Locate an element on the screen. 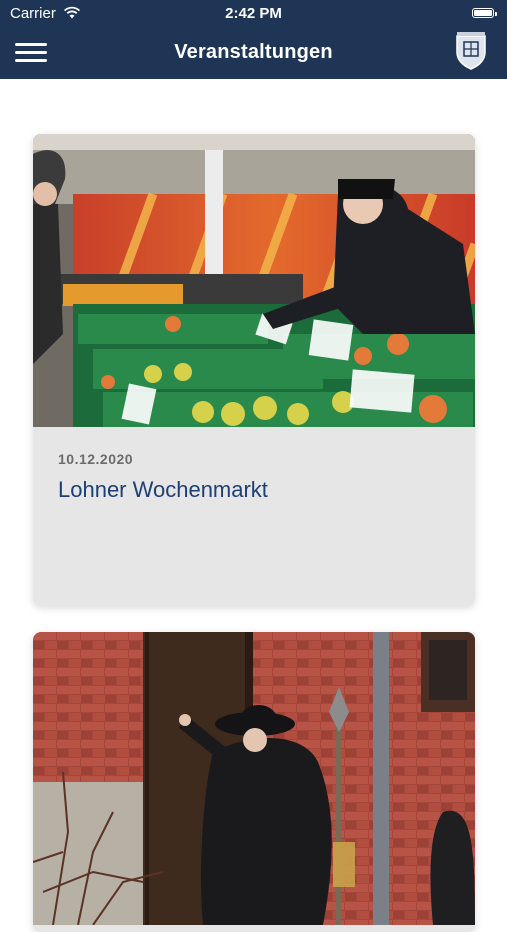 Image resolution: width=507 pixels, height=932 pixels. event-meta: 10.12.2020 Lohner Wochenmarkt is located at coordinates (254, 465).